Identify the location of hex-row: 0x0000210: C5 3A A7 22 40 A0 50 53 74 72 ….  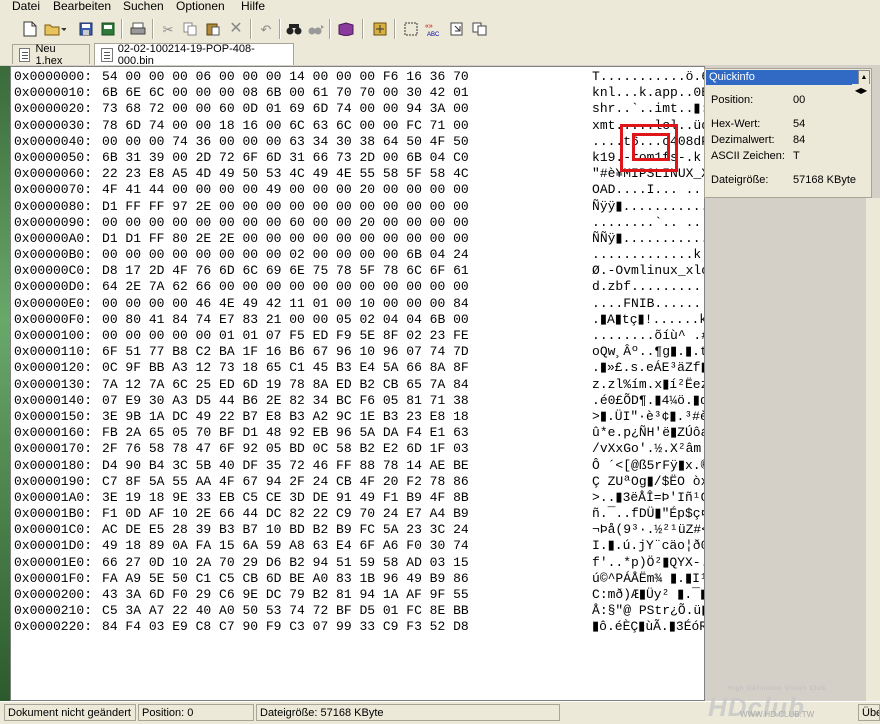
(359, 611).